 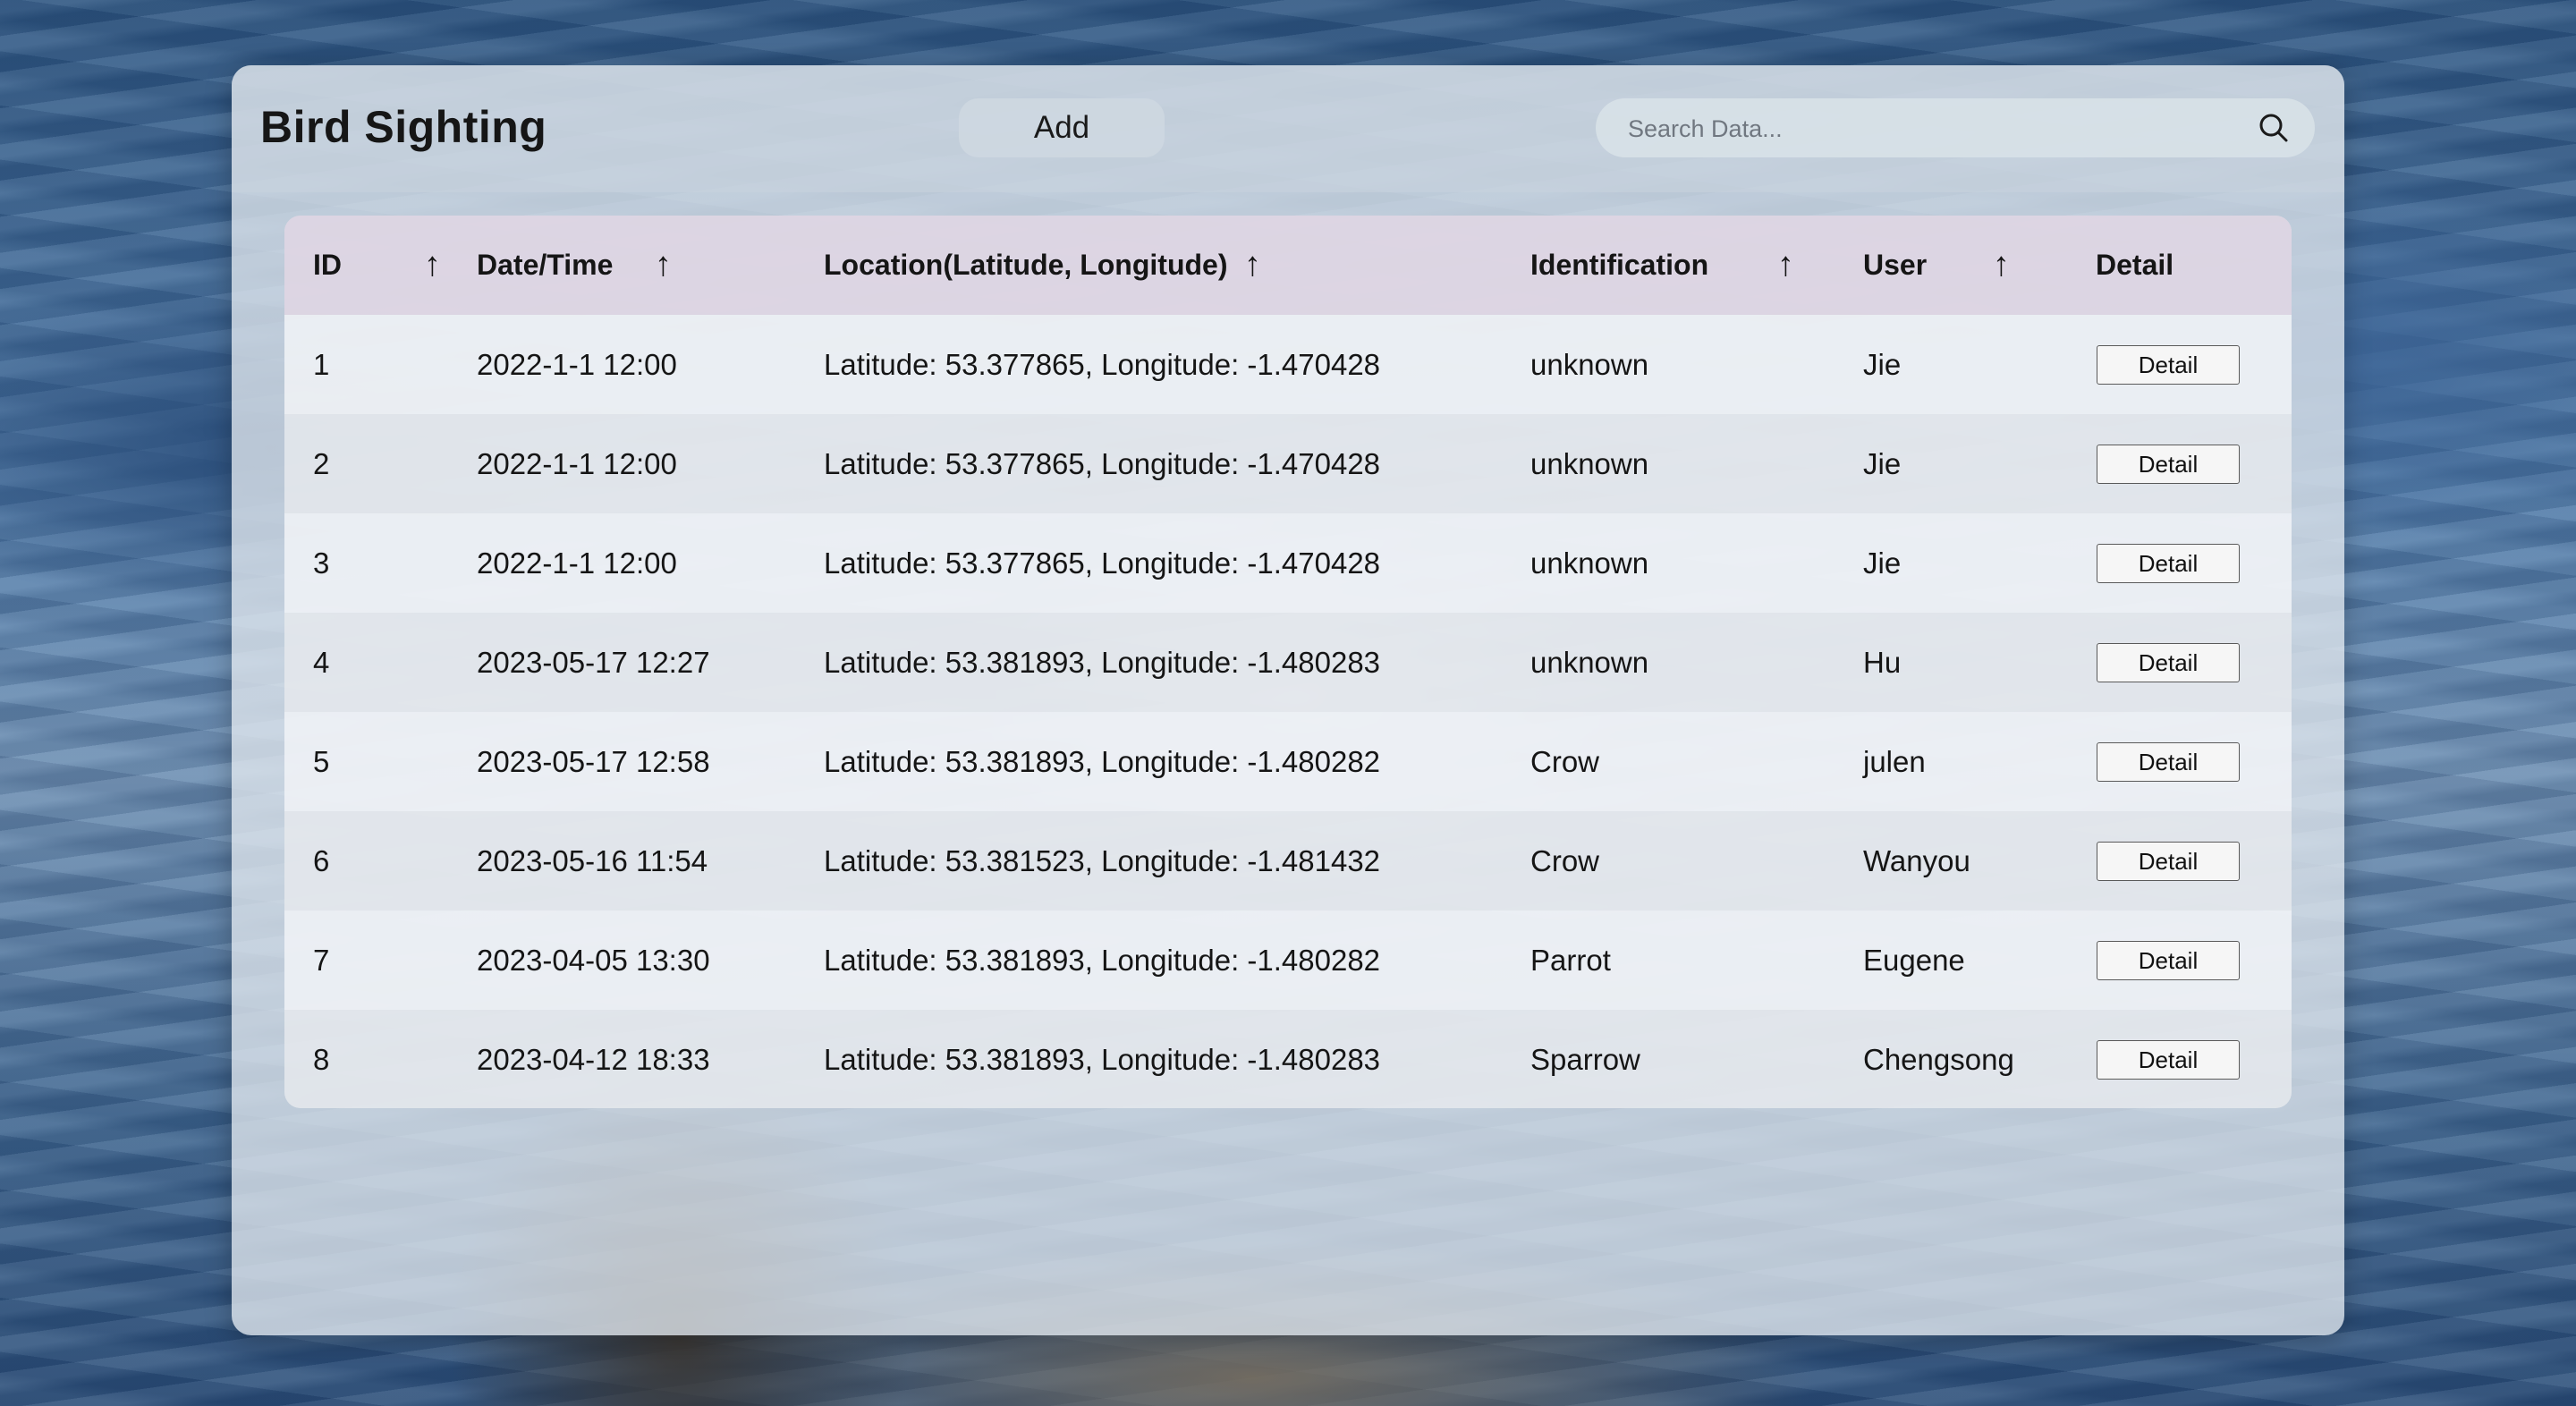 I want to click on sort-datetime-icon: ↑, so click(x=663, y=265).